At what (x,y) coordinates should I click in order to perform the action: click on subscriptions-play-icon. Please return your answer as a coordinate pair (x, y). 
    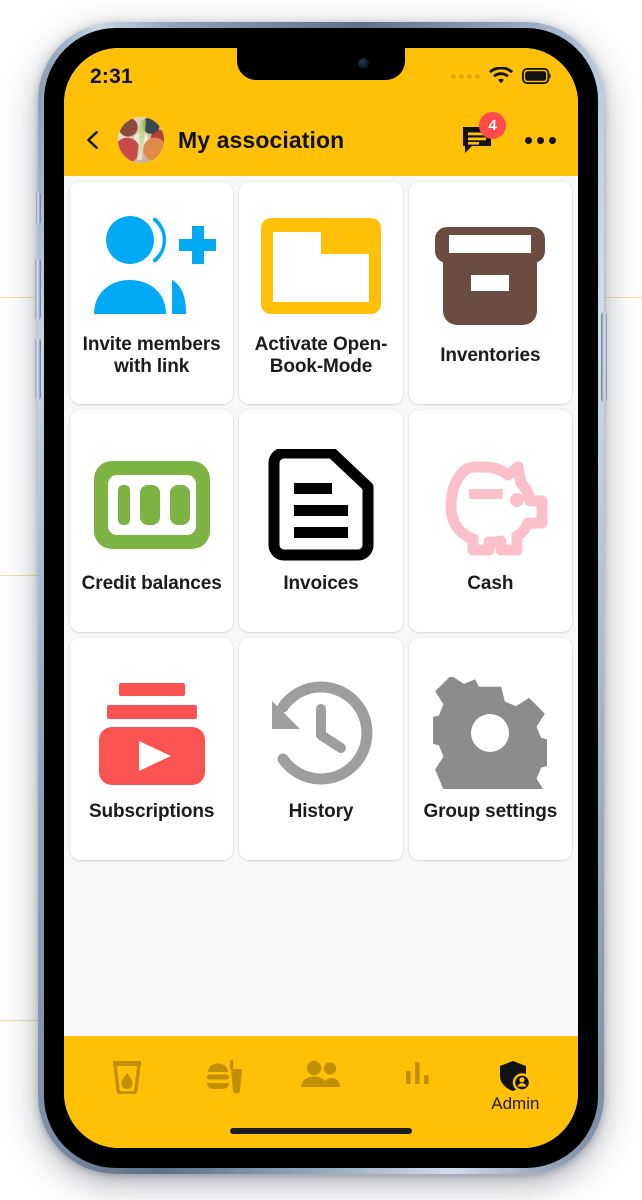
    Looking at the image, I should click on (152, 733).